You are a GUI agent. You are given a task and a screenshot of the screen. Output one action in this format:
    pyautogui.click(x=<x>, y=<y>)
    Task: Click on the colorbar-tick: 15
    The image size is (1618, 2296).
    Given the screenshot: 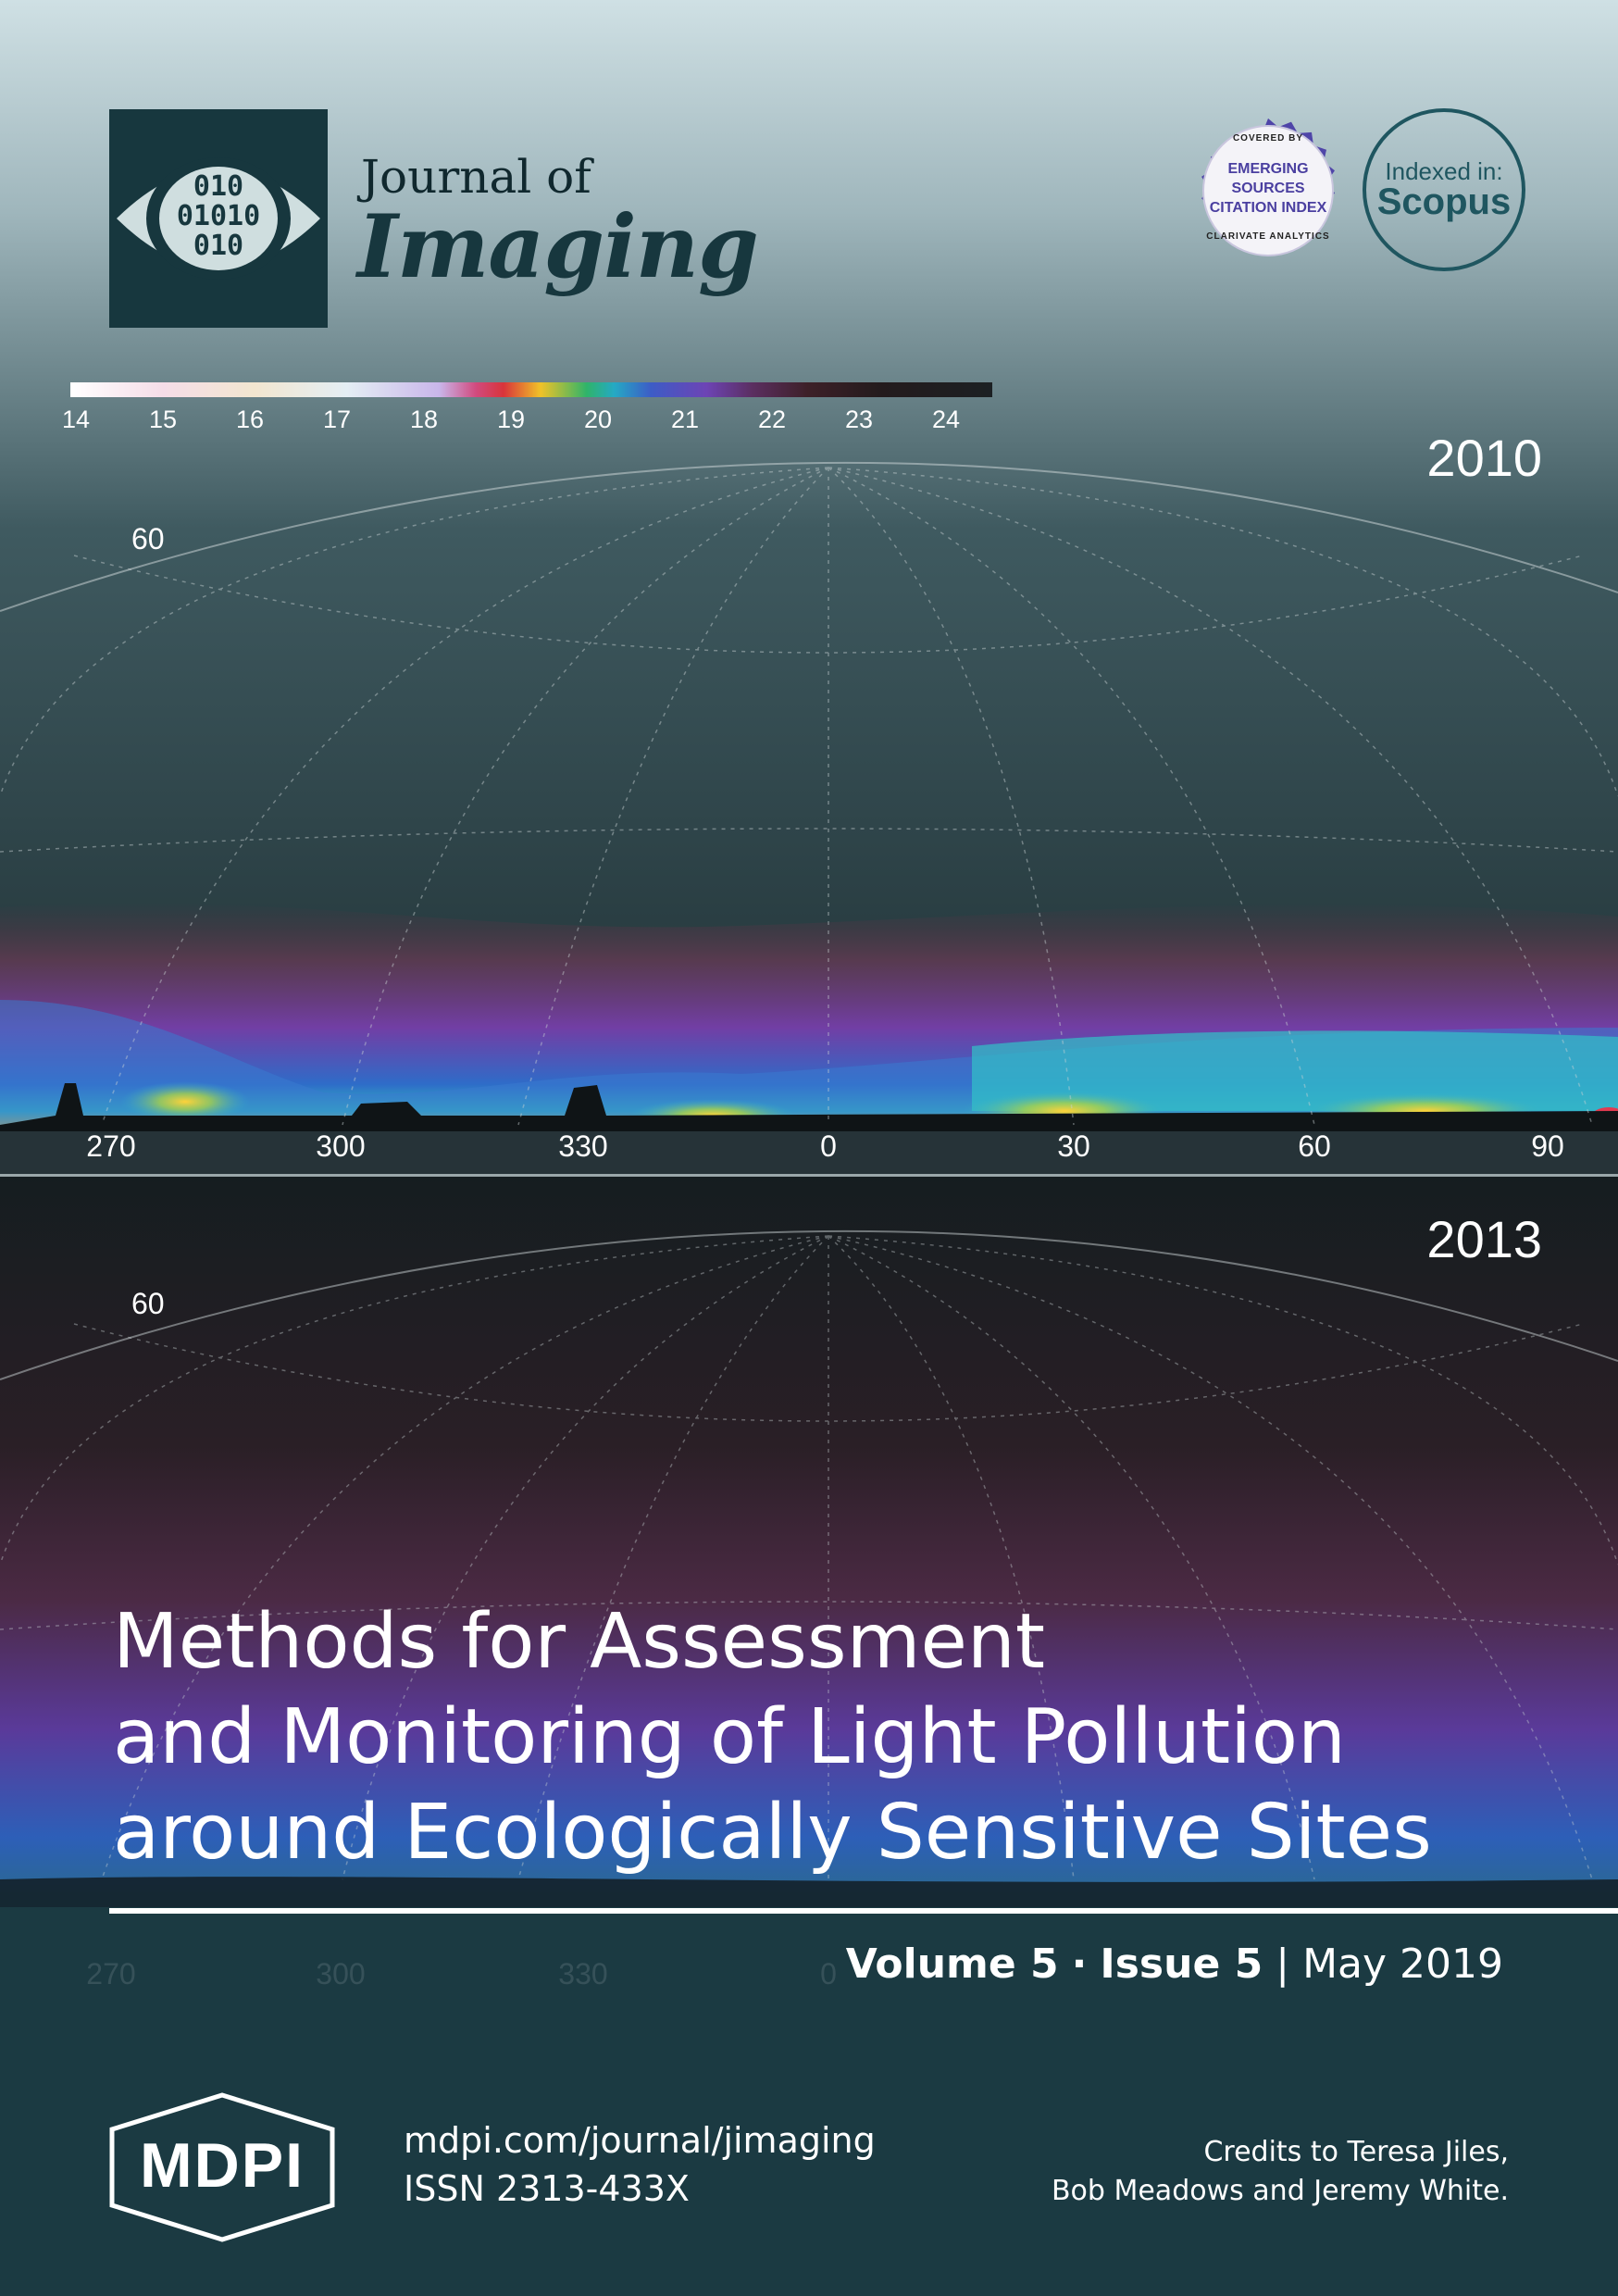 What is the action you would take?
    pyautogui.click(x=163, y=419)
    